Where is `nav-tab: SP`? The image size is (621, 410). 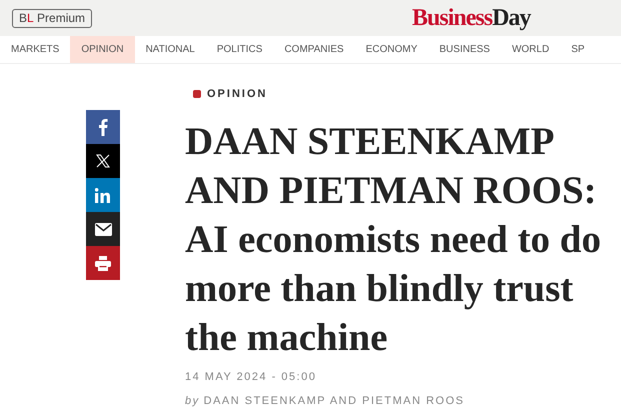
nav-tab: SP is located at coordinates (578, 49).